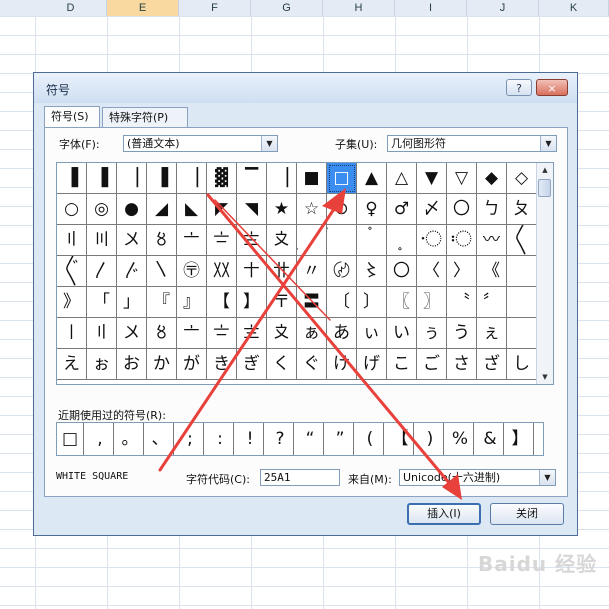 The image size is (609, 609). I want to click on symbol-cell: ▐, so click(162, 178).